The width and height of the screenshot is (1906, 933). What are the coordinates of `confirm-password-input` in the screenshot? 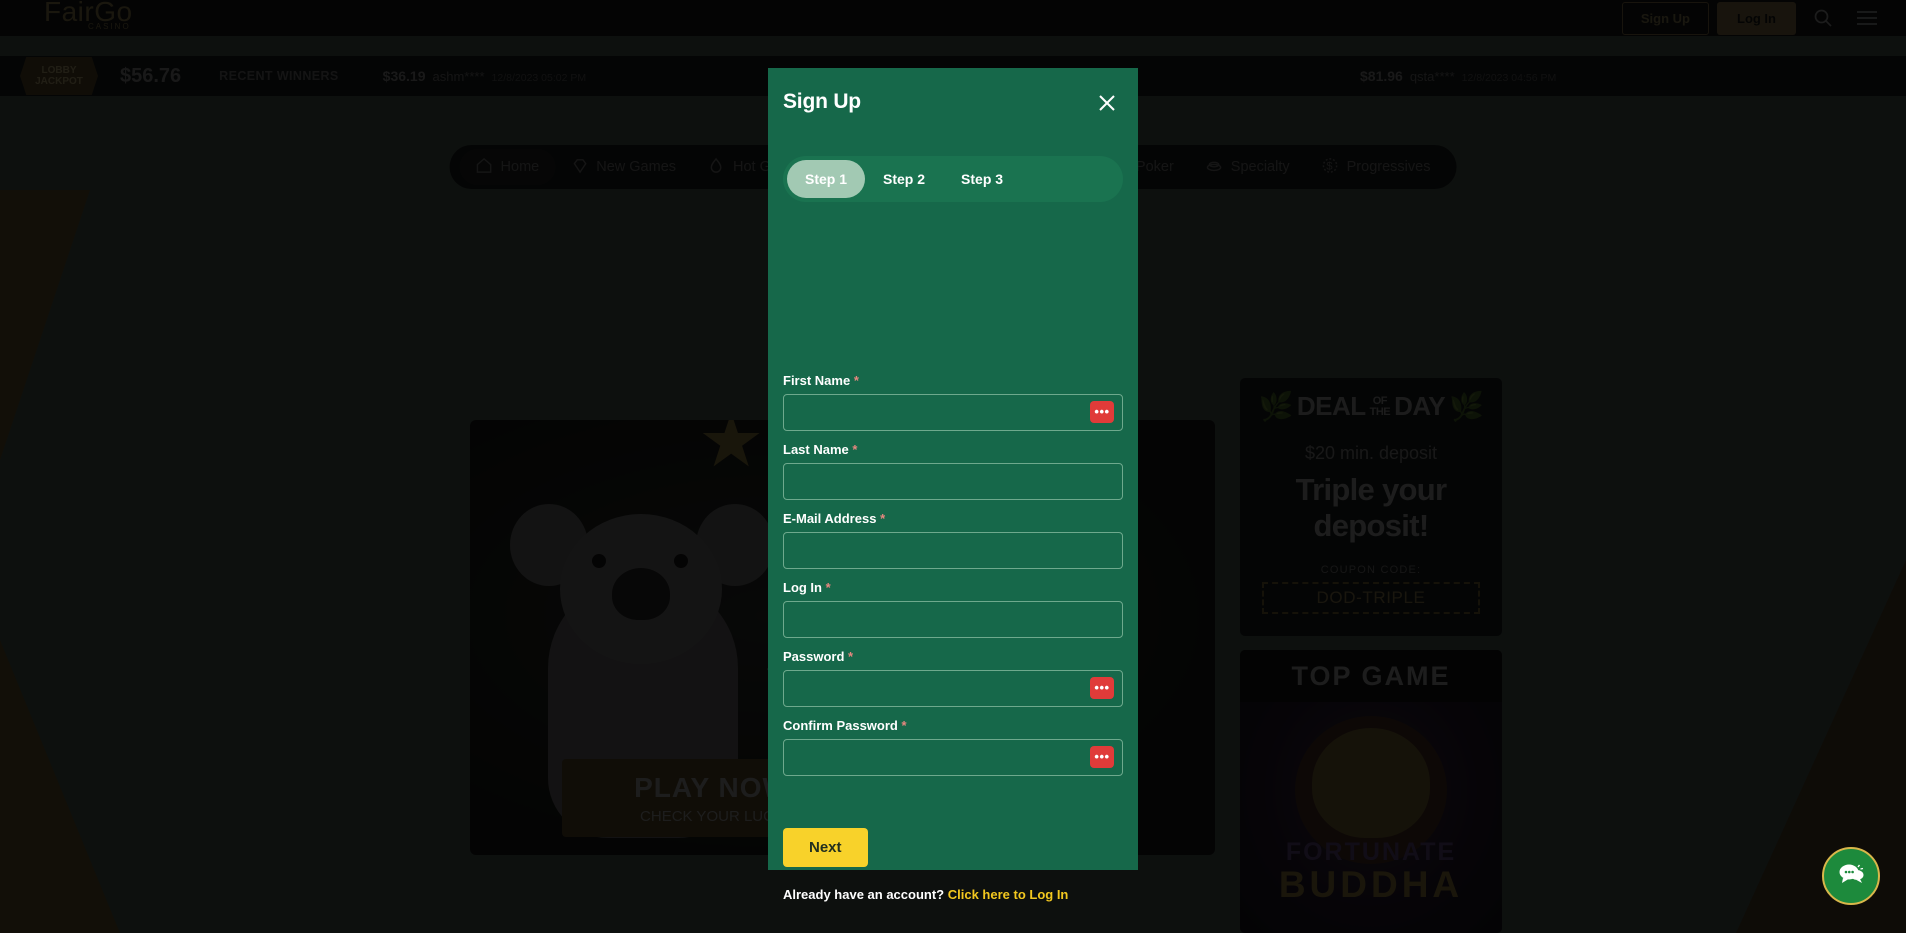 It's located at (953, 757).